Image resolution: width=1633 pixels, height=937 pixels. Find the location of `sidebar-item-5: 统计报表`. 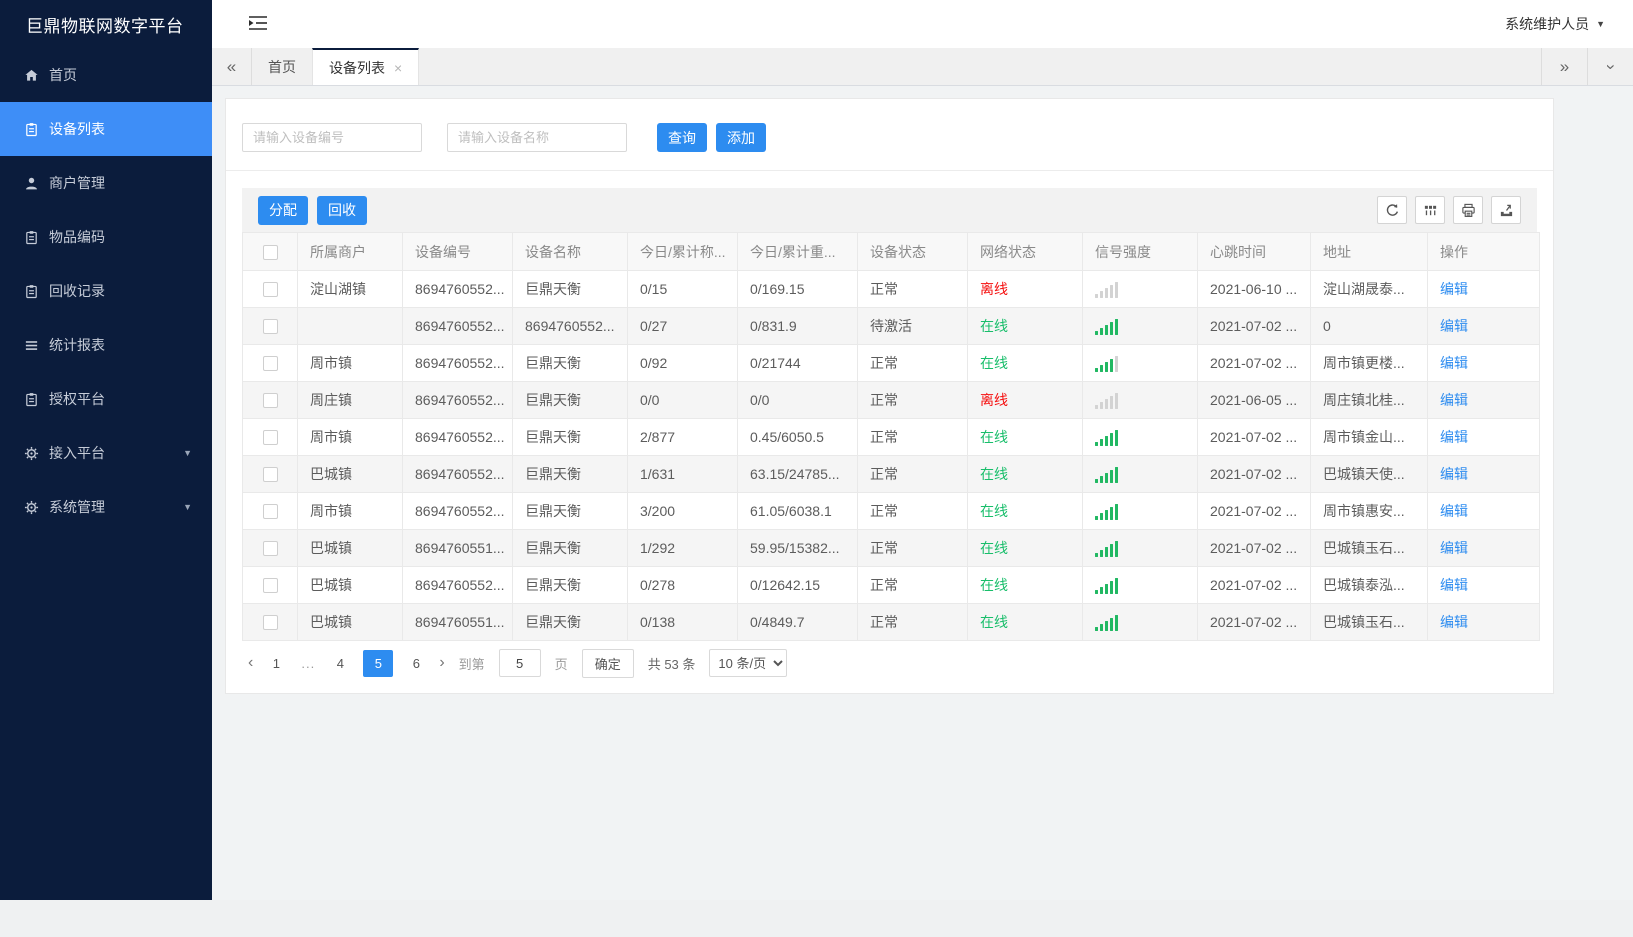

sidebar-item-5: 统计报表 is located at coordinates (106, 345).